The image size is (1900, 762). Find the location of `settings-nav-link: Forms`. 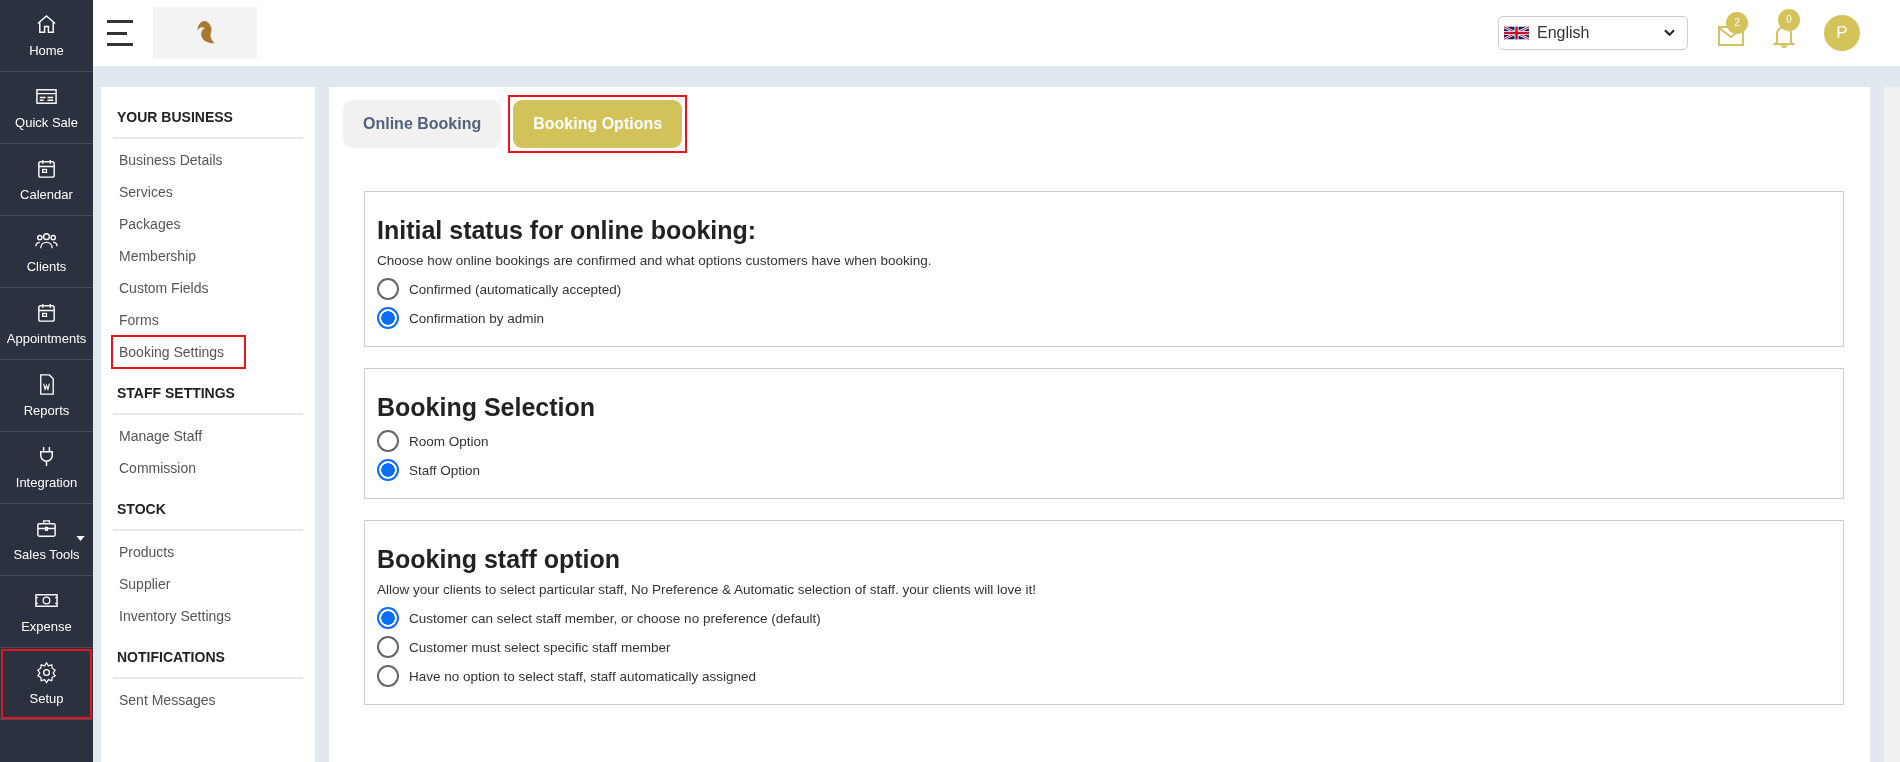

settings-nav-link: Forms is located at coordinates (139, 320).